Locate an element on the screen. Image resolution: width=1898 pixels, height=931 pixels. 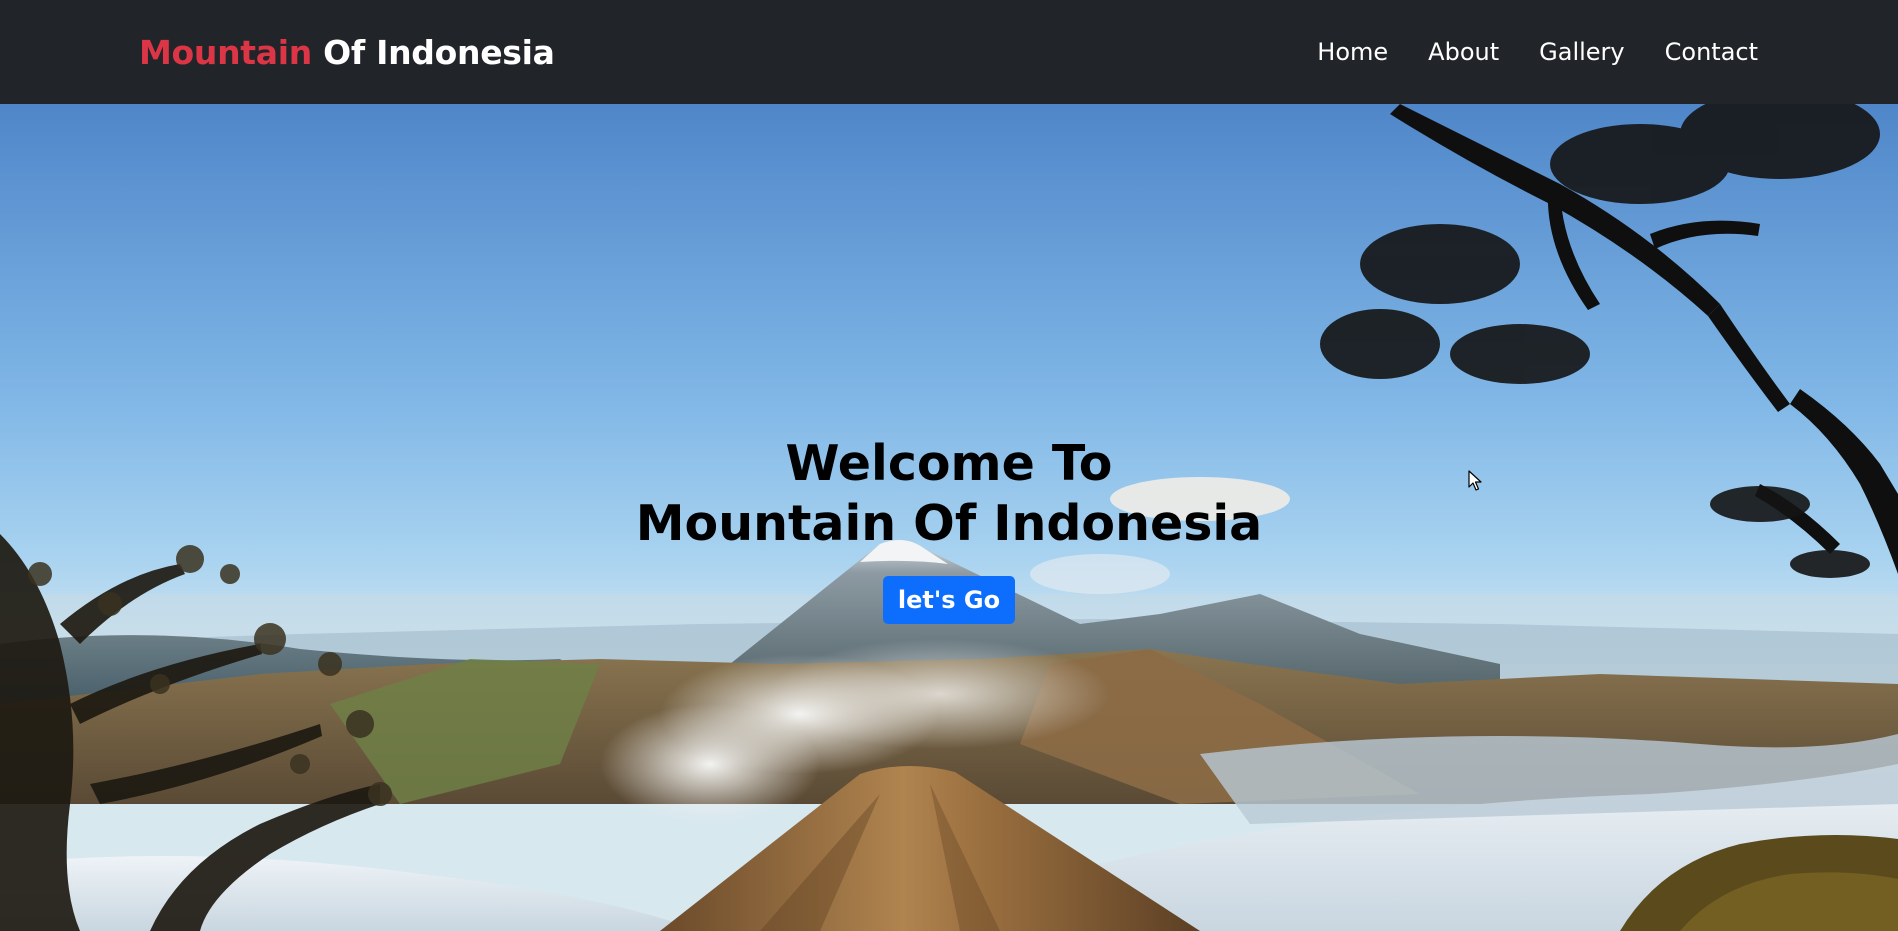
hero-title-line1: Welcome To is located at coordinates (949, 463).